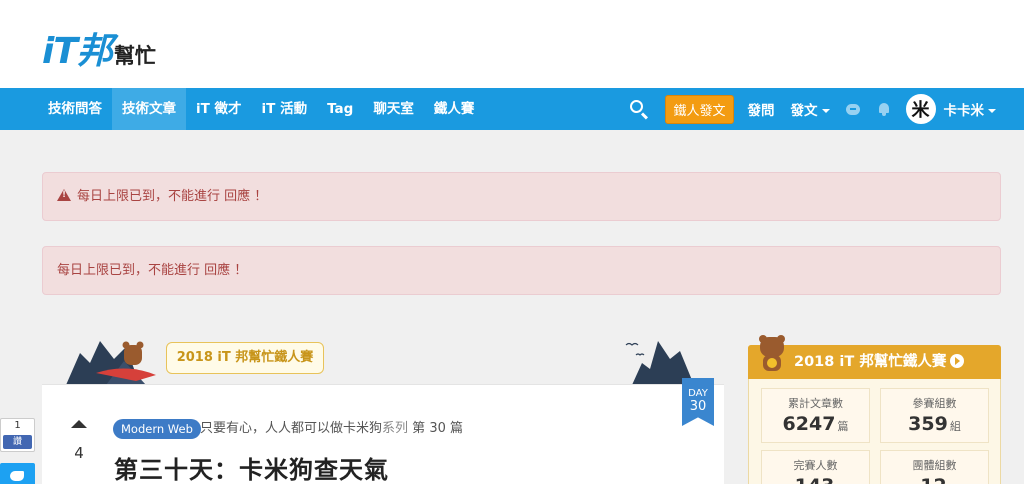  What do you see at coordinates (804, 111) in the screenshot?
I see `post-dropdown-label: 發文` at bounding box center [804, 111].